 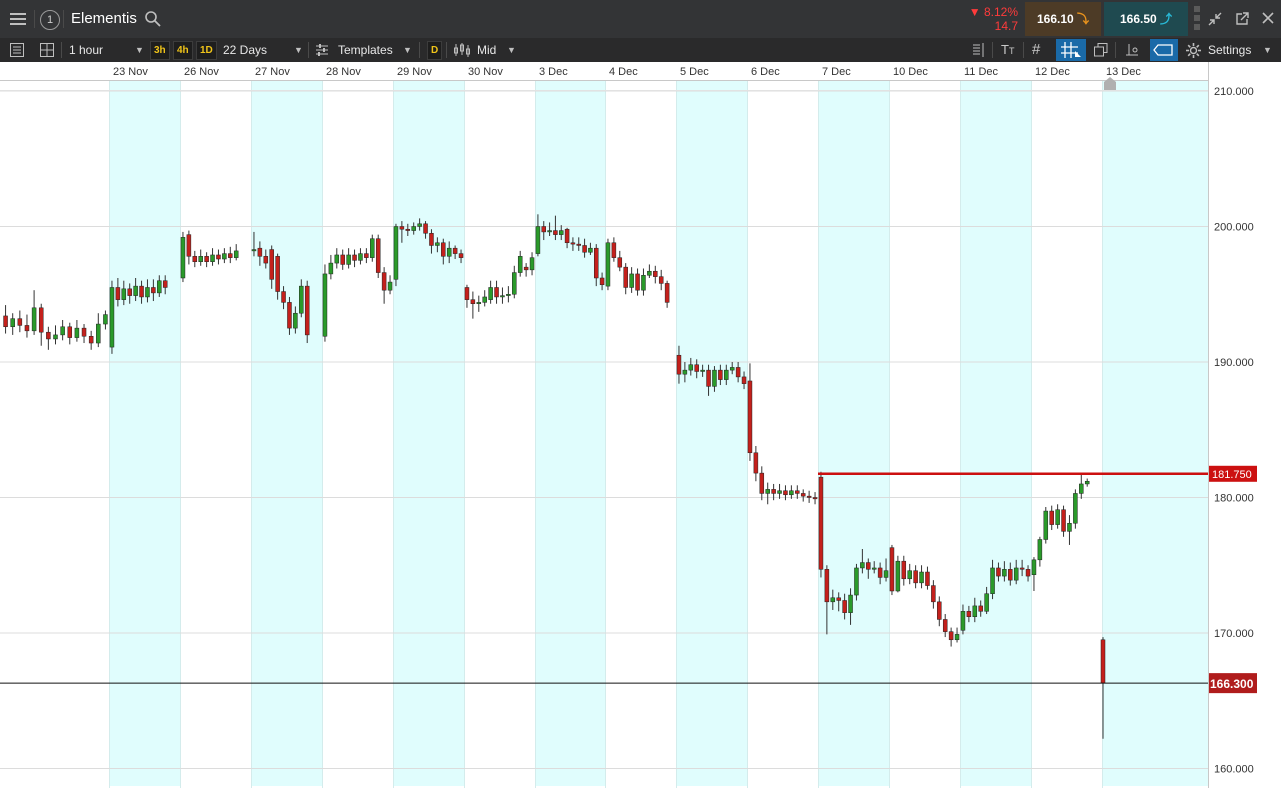 What do you see at coordinates (1071, 50) in the screenshot?
I see `crosshair-icon` at bounding box center [1071, 50].